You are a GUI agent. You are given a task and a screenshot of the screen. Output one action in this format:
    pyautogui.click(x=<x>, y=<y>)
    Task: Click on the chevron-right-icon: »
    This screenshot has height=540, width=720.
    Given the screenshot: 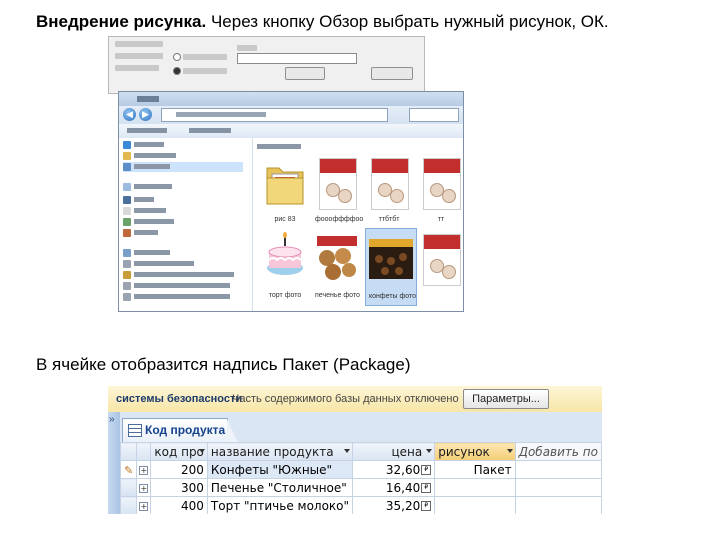 What is the action you would take?
    pyautogui.click(x=112, y=419)
    